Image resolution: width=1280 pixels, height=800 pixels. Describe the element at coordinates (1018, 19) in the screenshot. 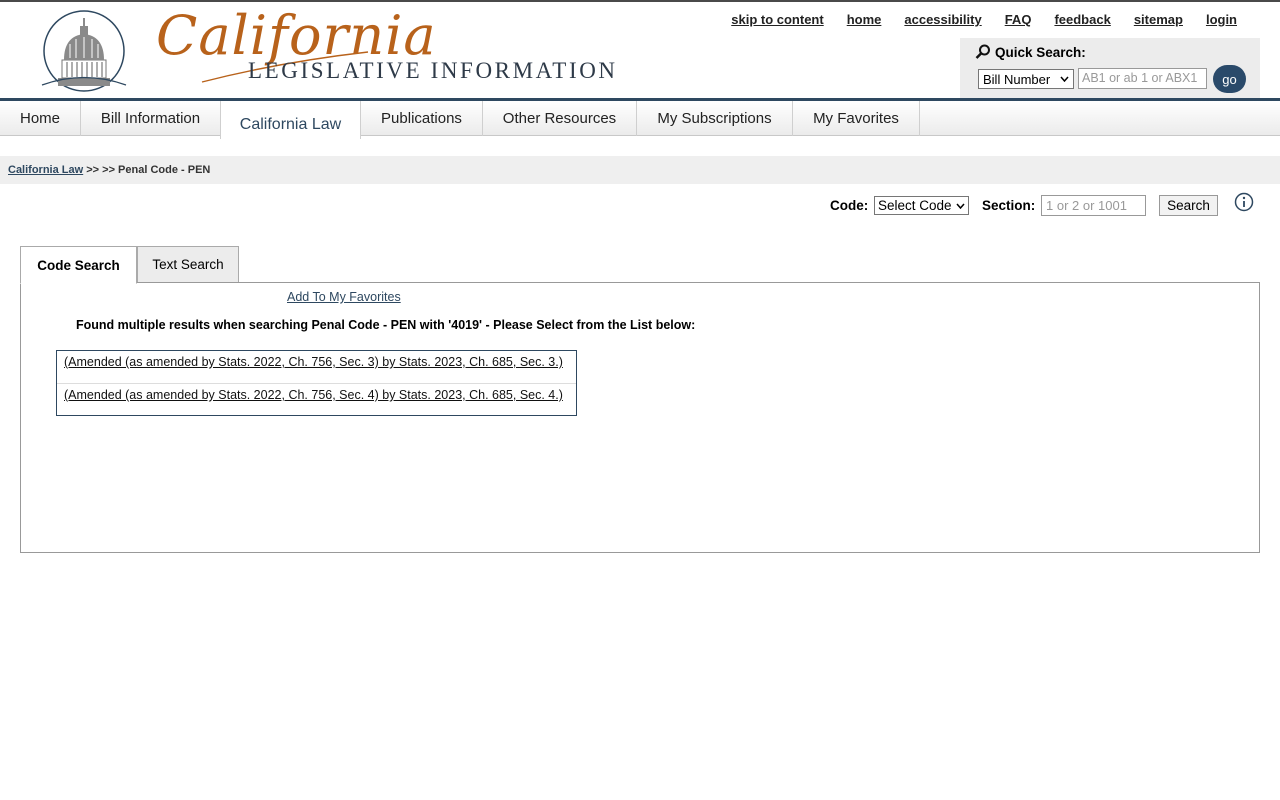

I see `faq-link: FAQ` at that location.